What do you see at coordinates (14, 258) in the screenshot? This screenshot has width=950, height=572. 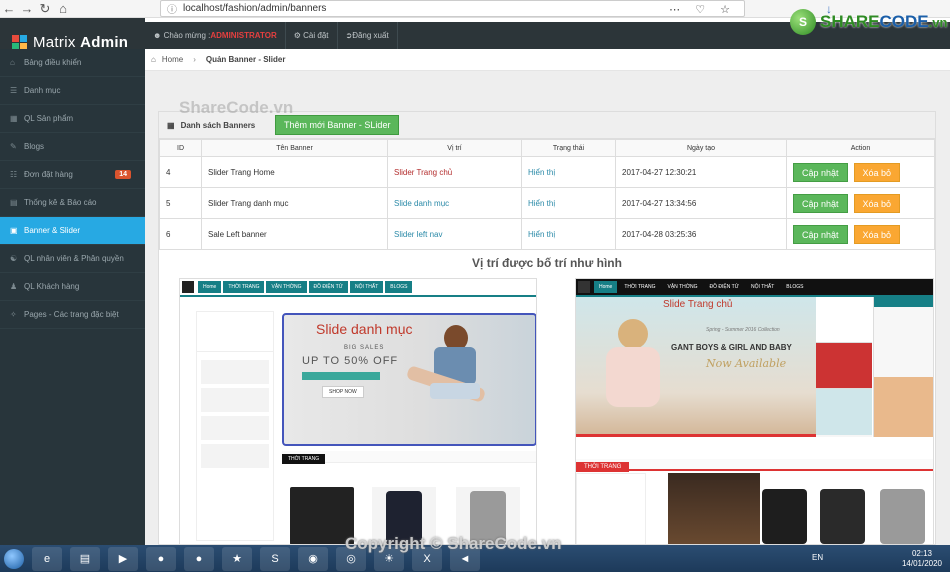 I see `users-icon: ☯` at bounding box center [14, 258].